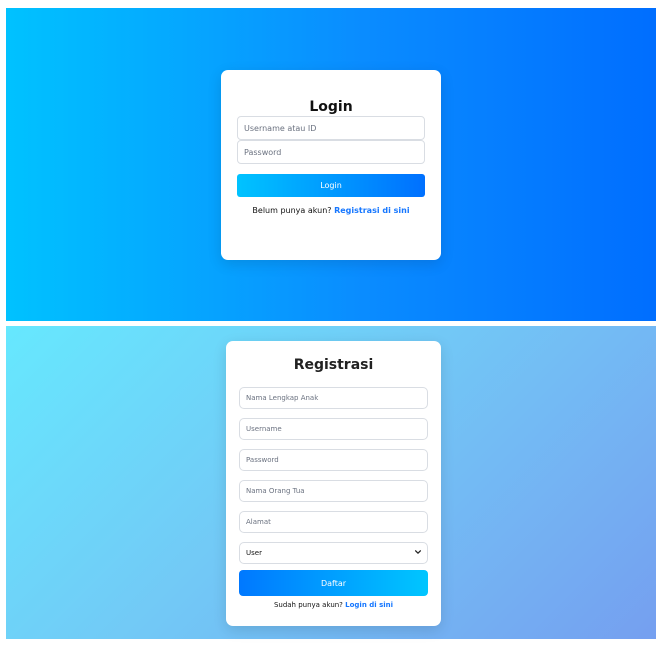 This screenshot has width=660, height=648. I want to click on register-button: Daftar, so click(333, 583).